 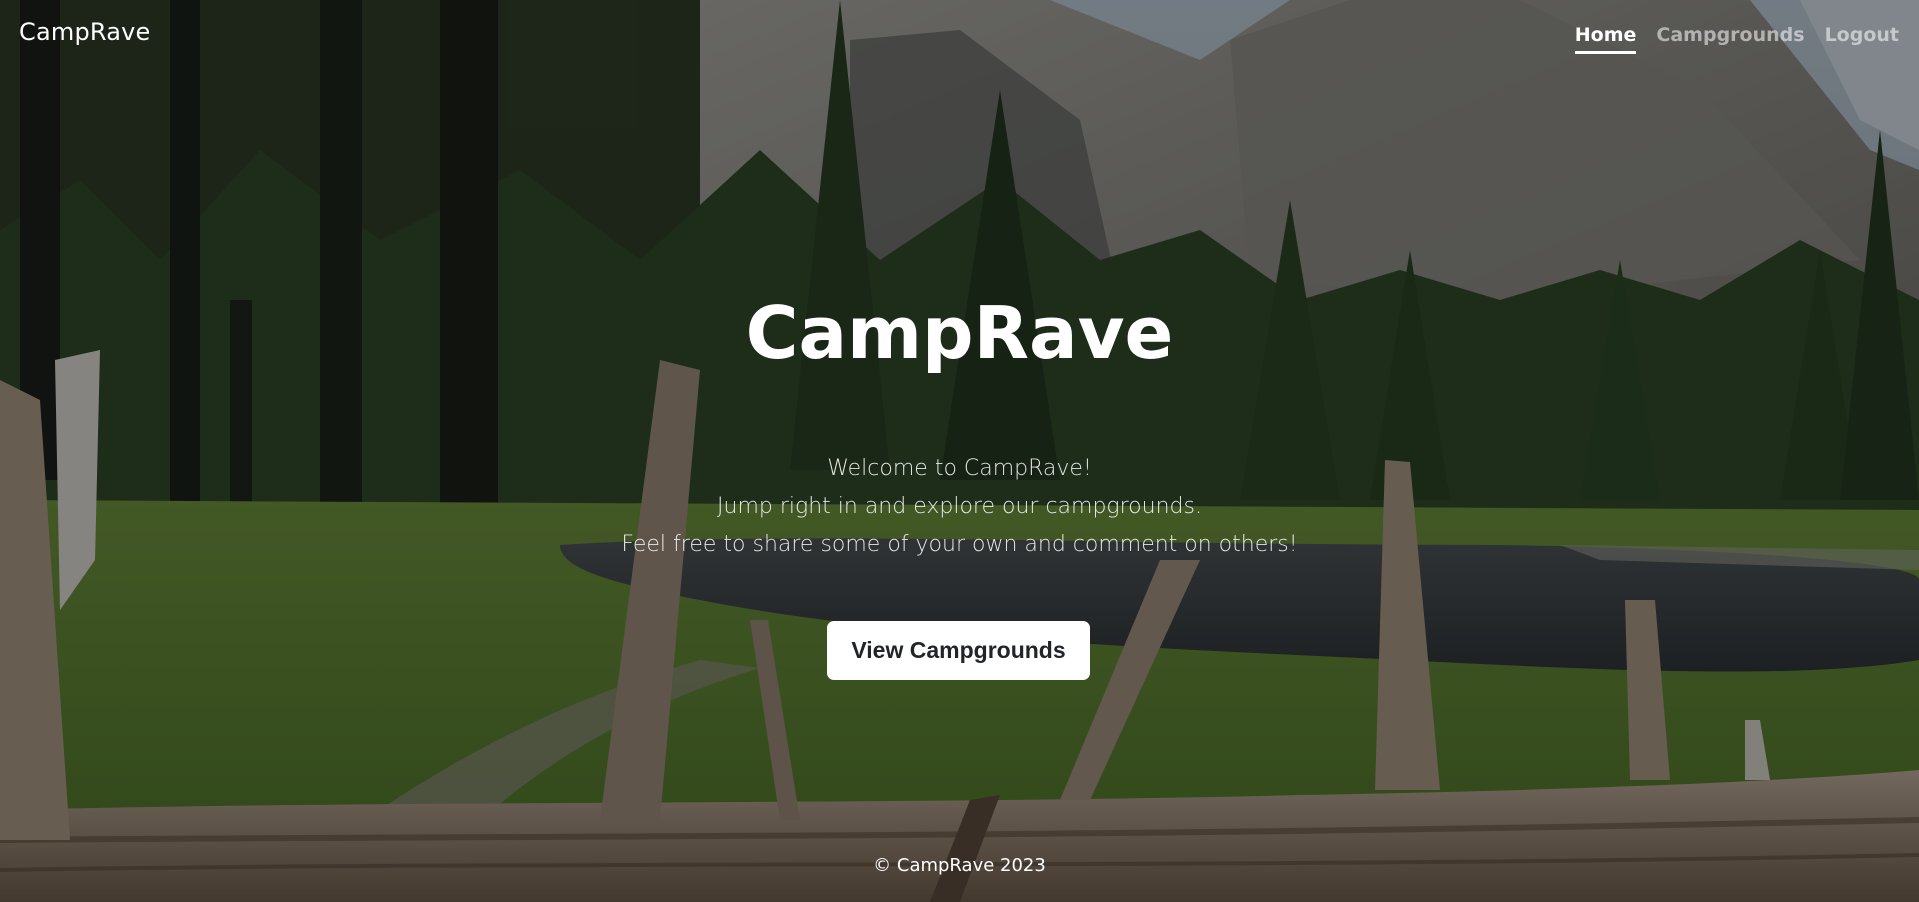 What do you see at coordinates (85, 32) in the screenshot?
I see `brand-logo-link: CampRave` at bounding box center [85, 32].